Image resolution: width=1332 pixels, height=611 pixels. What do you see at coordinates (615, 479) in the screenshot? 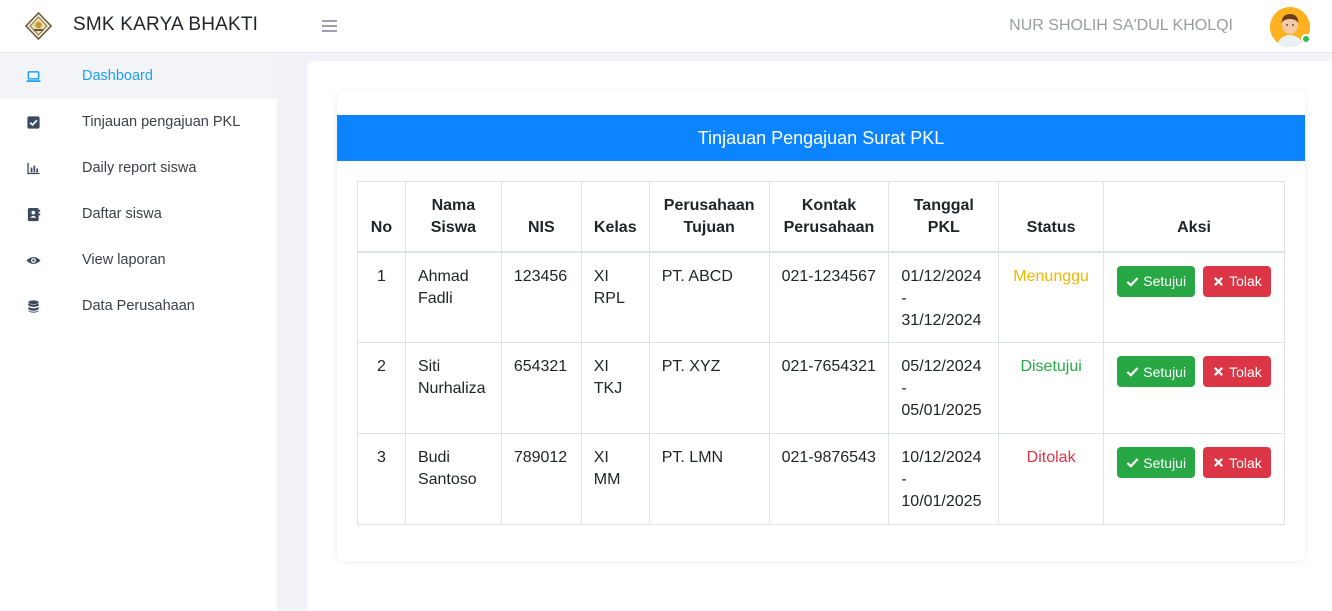
I see `cell-kelas: XI MM` at bounding box center [615, 479].